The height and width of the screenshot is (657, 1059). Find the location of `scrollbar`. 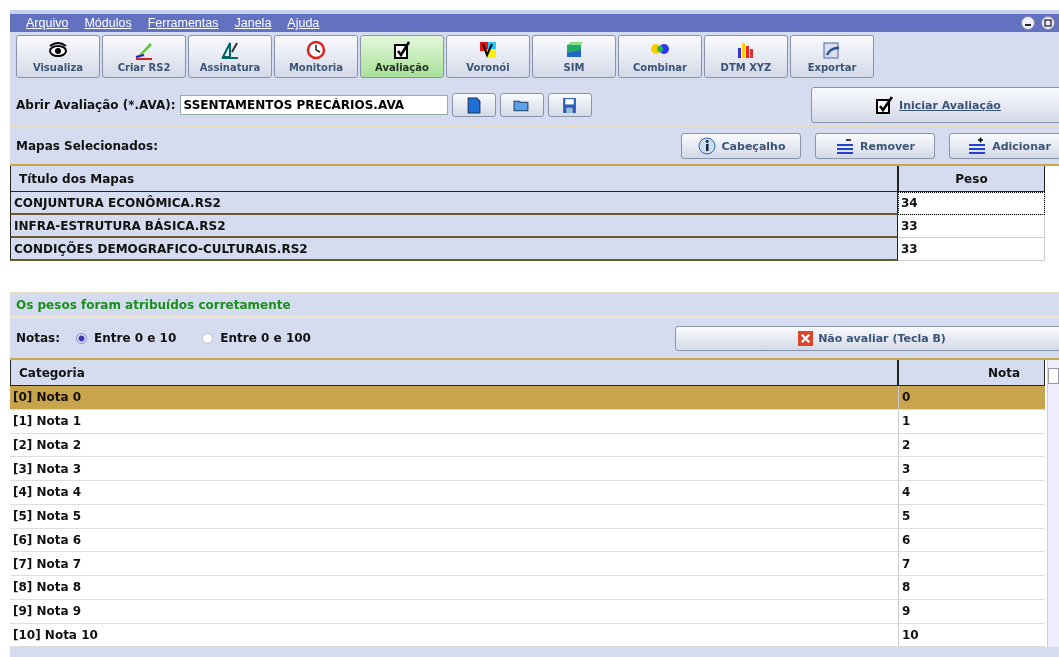

scrollbar is located at coordinates (1053, 504).